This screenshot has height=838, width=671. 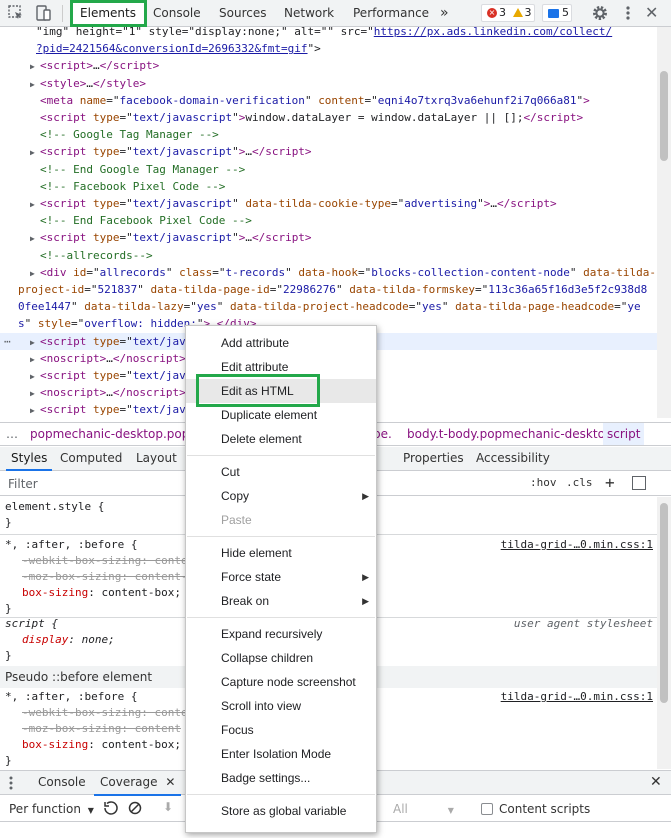 I want to click on tab-accessibility: Accessibility, so click(x=513, y=458).